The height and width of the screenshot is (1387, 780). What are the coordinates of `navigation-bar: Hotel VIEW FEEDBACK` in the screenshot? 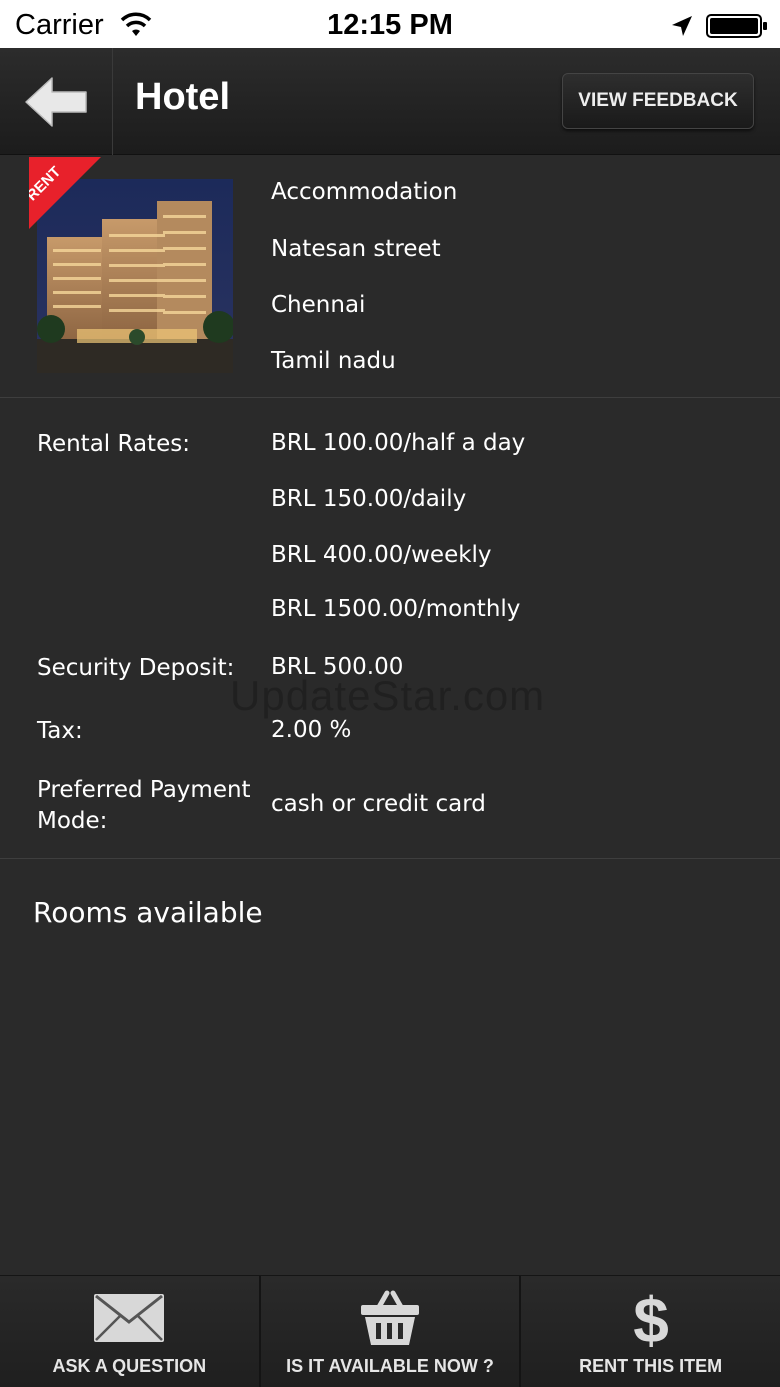 It's located at (390, 101).